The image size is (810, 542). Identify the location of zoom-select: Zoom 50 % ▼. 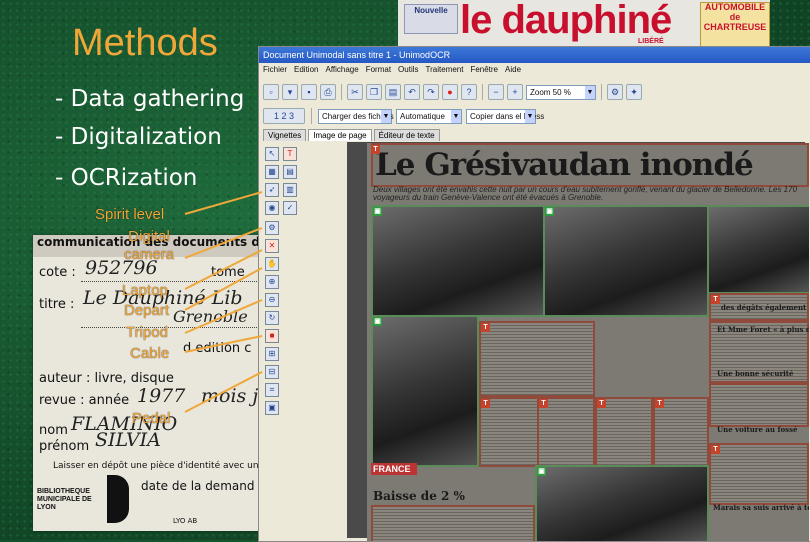
(561, 92).